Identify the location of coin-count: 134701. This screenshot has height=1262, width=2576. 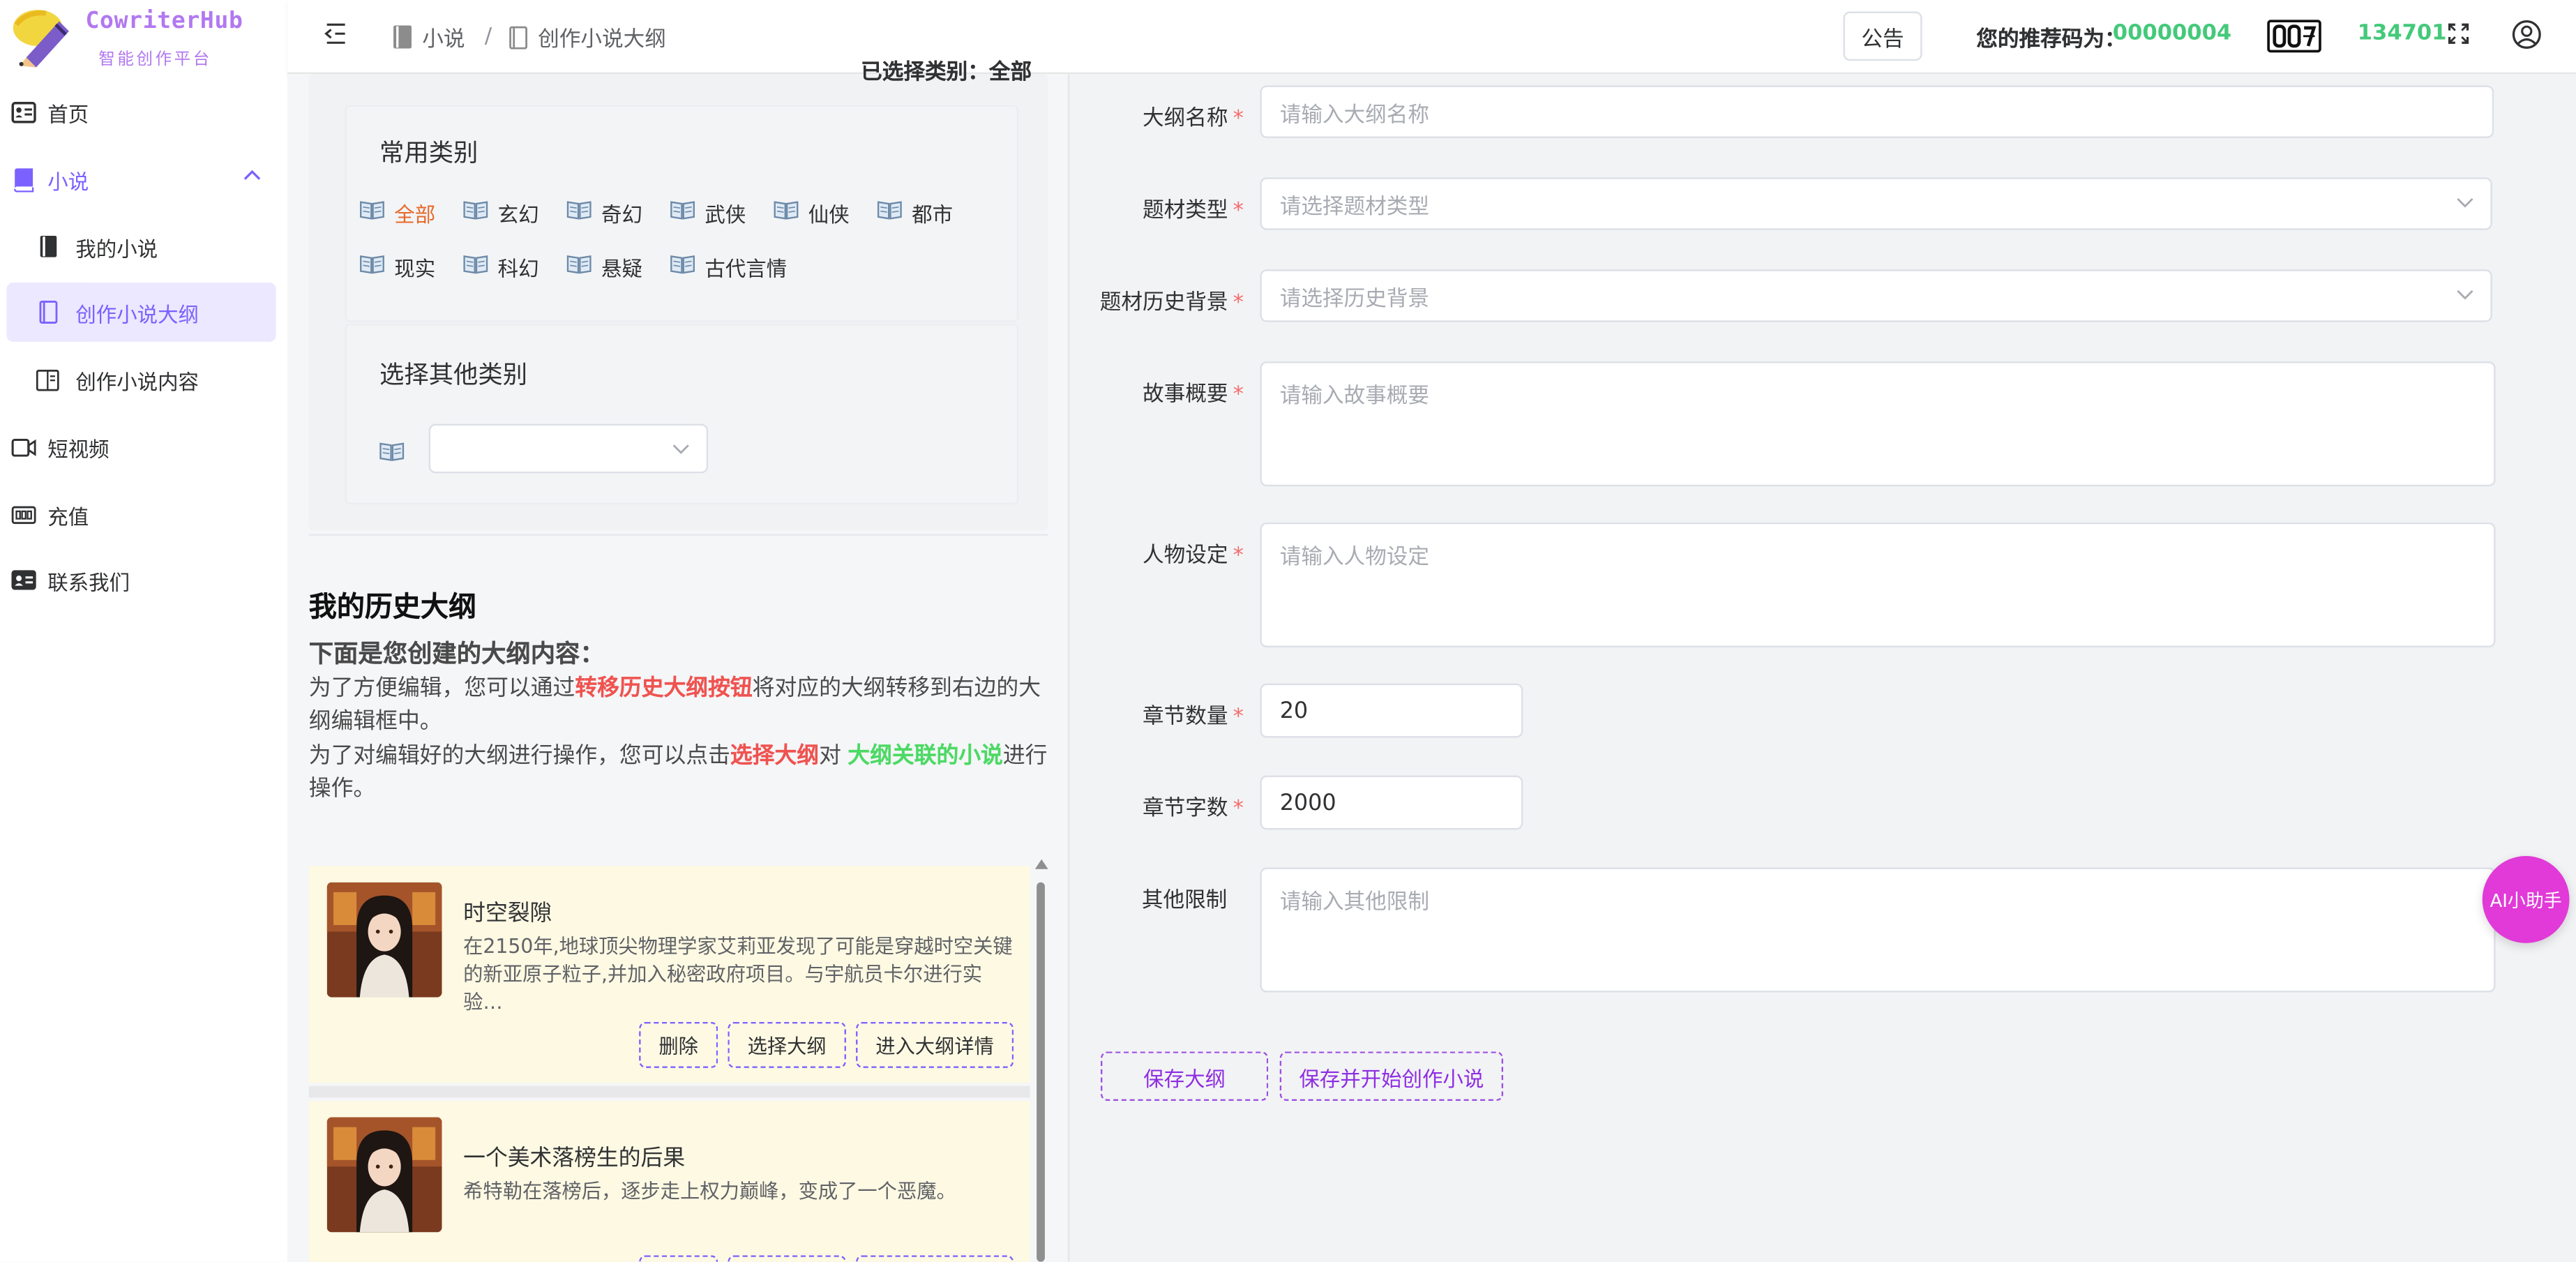
(2402, 33).